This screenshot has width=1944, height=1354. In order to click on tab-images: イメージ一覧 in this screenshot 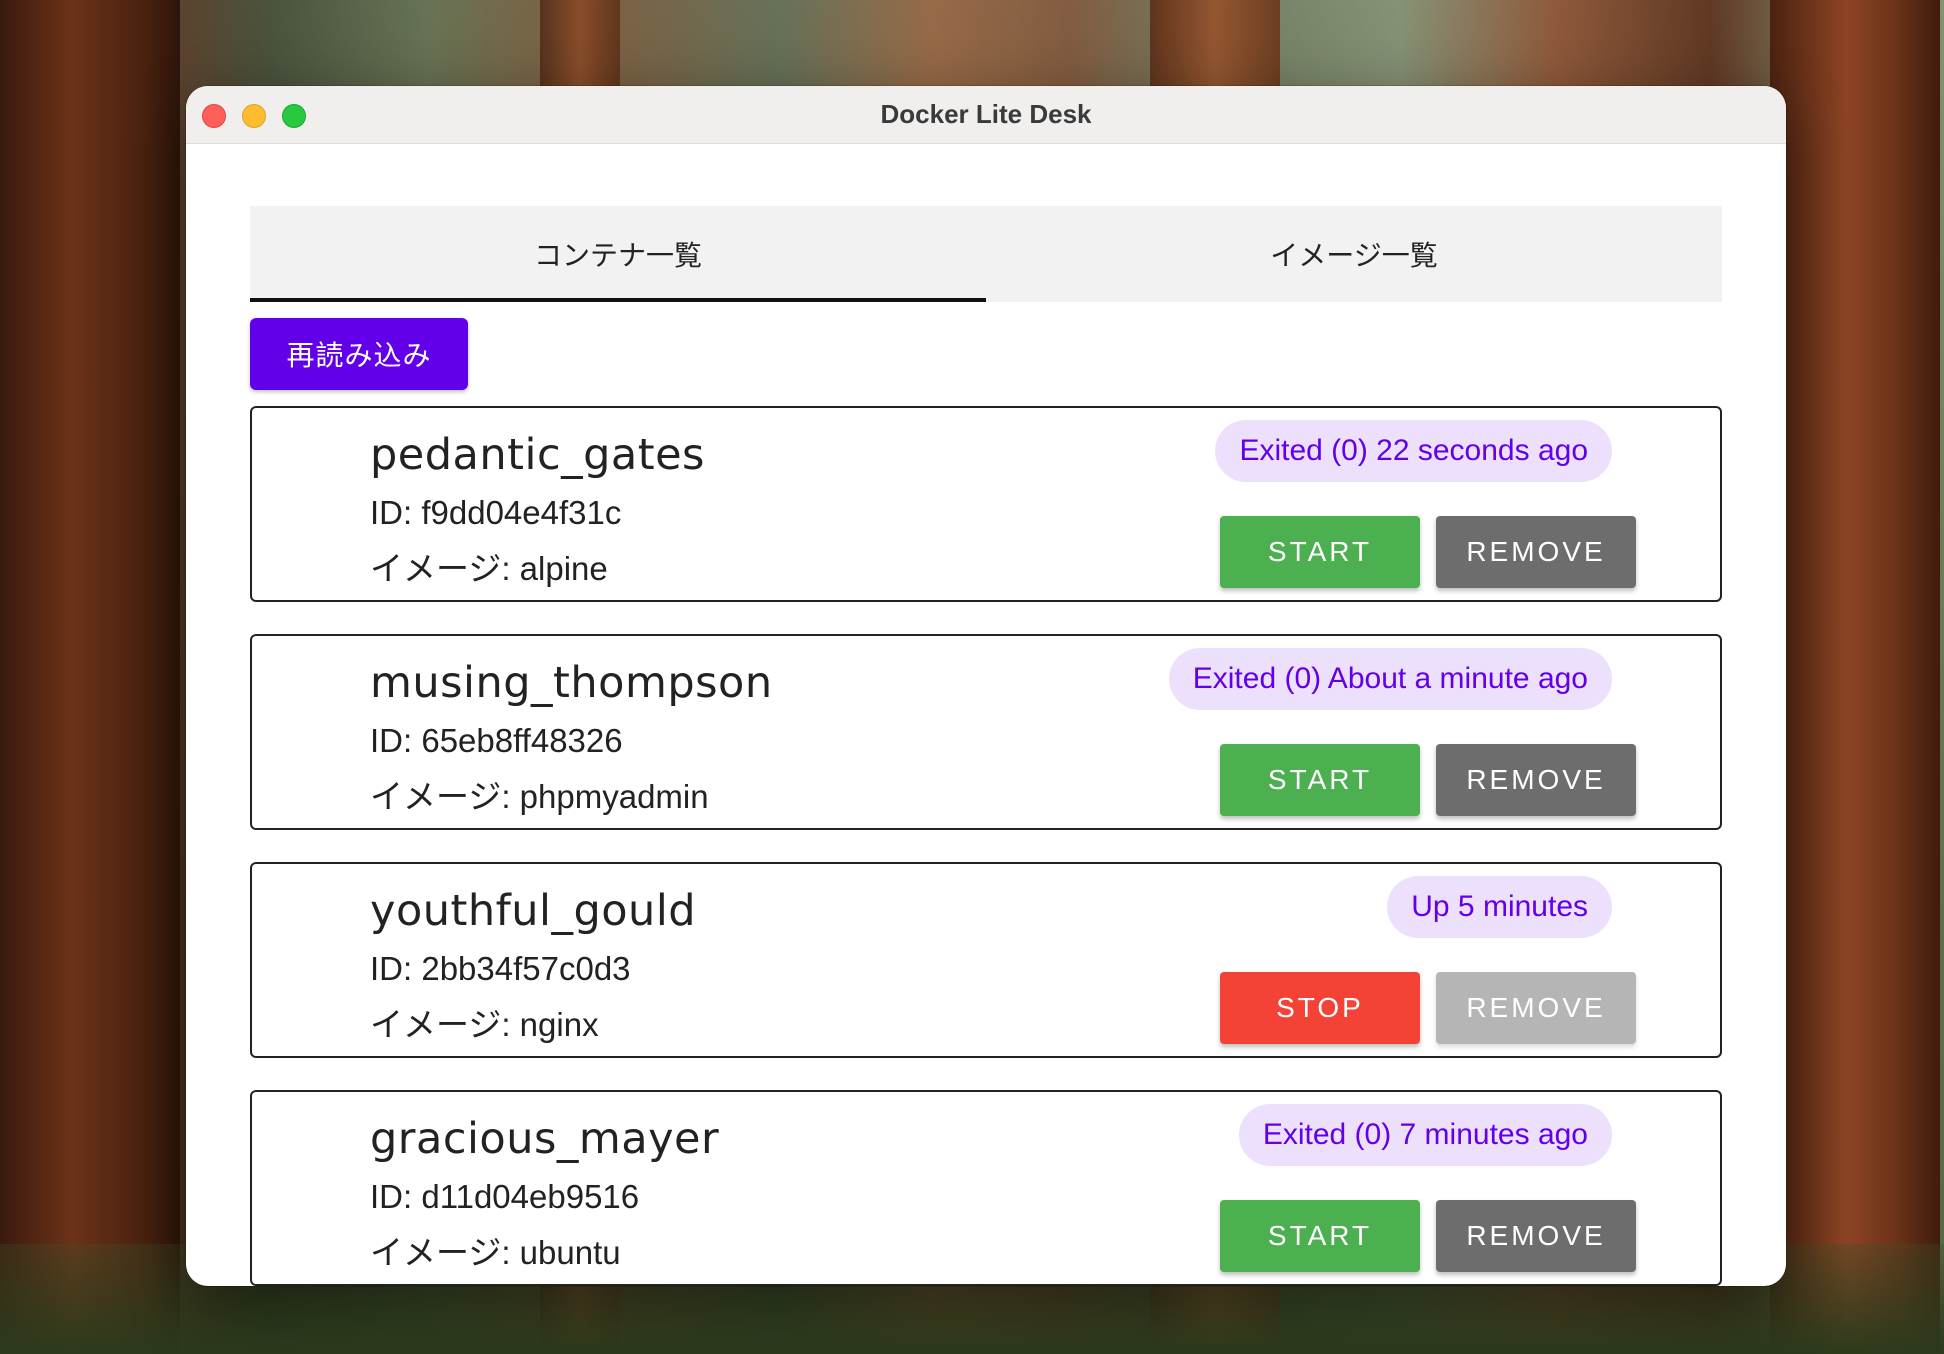, I will do `click(1354, 254)`.